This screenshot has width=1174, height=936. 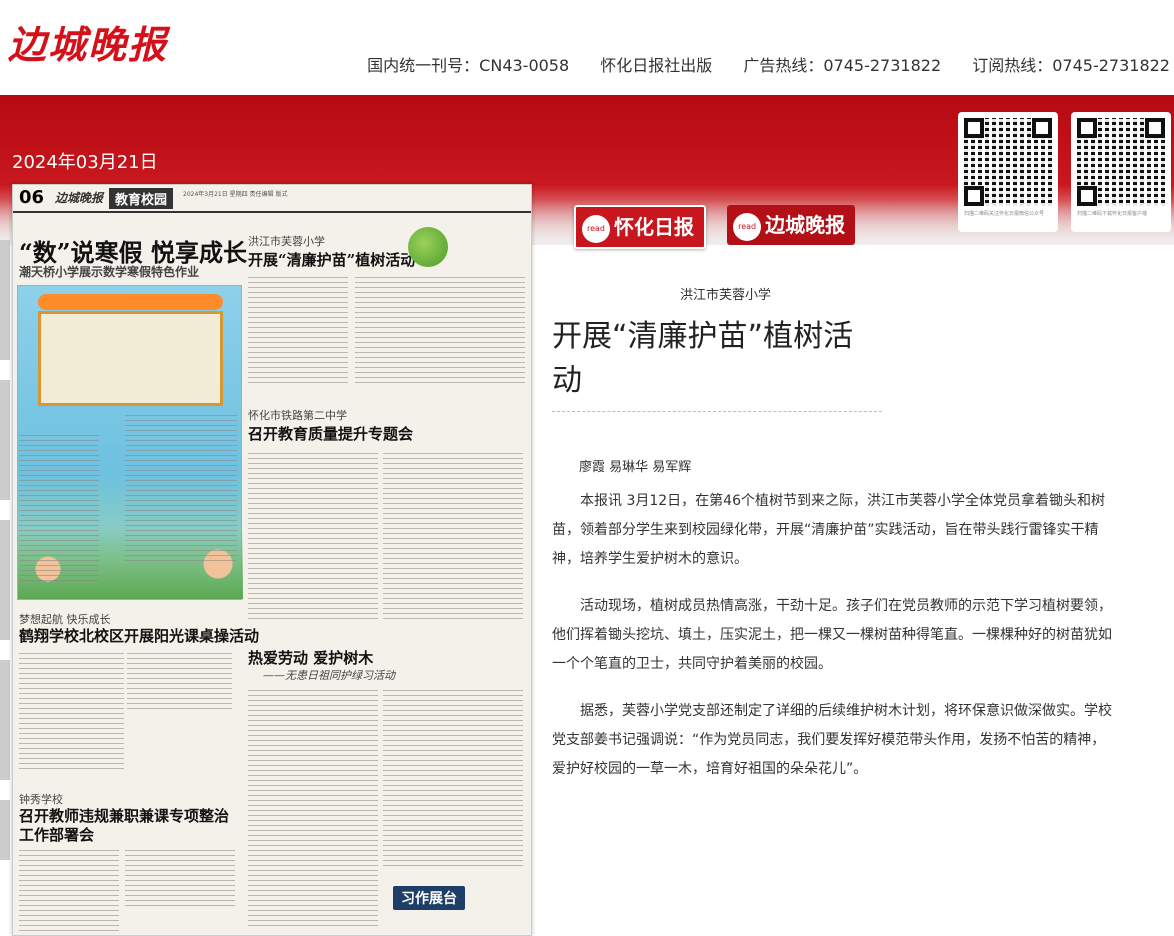 What do you see at coordinates (85, 162) in the screenshot?
I see `issue-date: 2024年03月21日` at bounding box center [85, 162].